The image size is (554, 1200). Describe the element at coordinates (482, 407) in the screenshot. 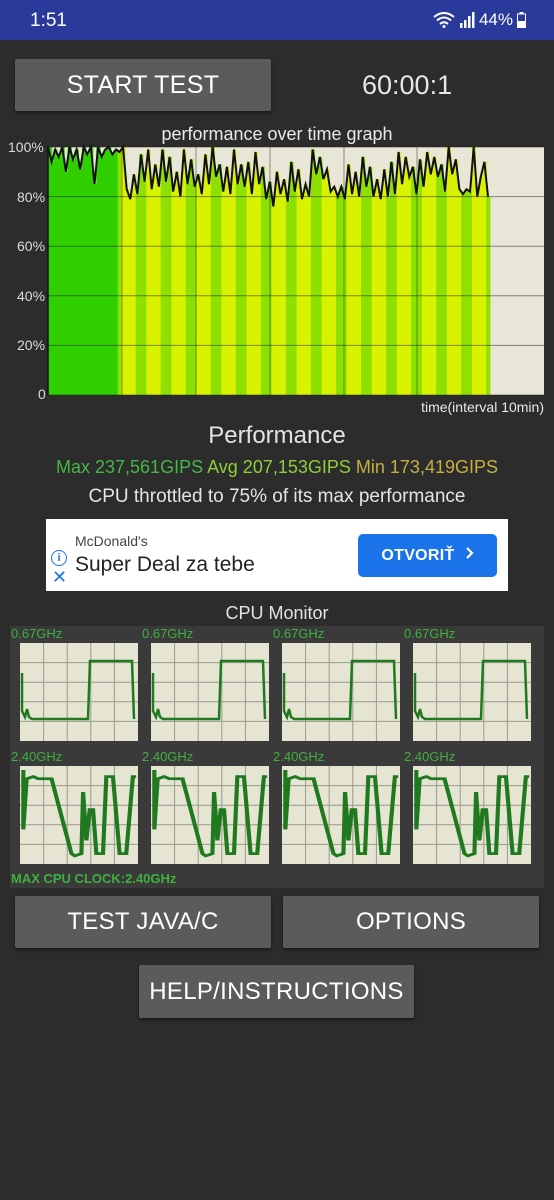

I see `x-axis-label: time(interval 10min)` at that location.